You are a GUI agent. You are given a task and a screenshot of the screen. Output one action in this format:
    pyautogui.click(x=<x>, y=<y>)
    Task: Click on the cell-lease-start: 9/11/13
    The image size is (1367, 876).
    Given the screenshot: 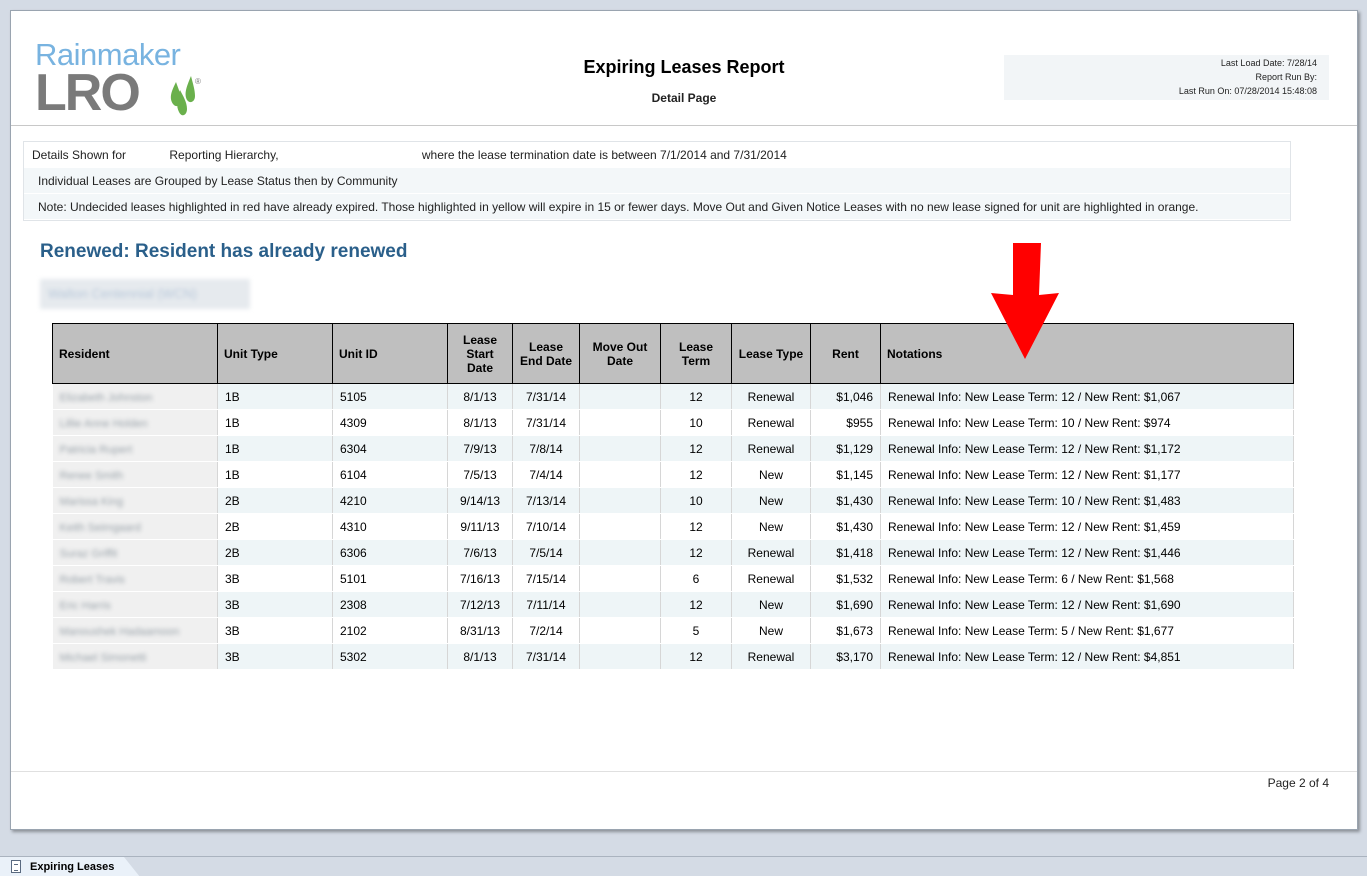 What is the action you would take?
    pyautogui.click(x=480, y=526)
    